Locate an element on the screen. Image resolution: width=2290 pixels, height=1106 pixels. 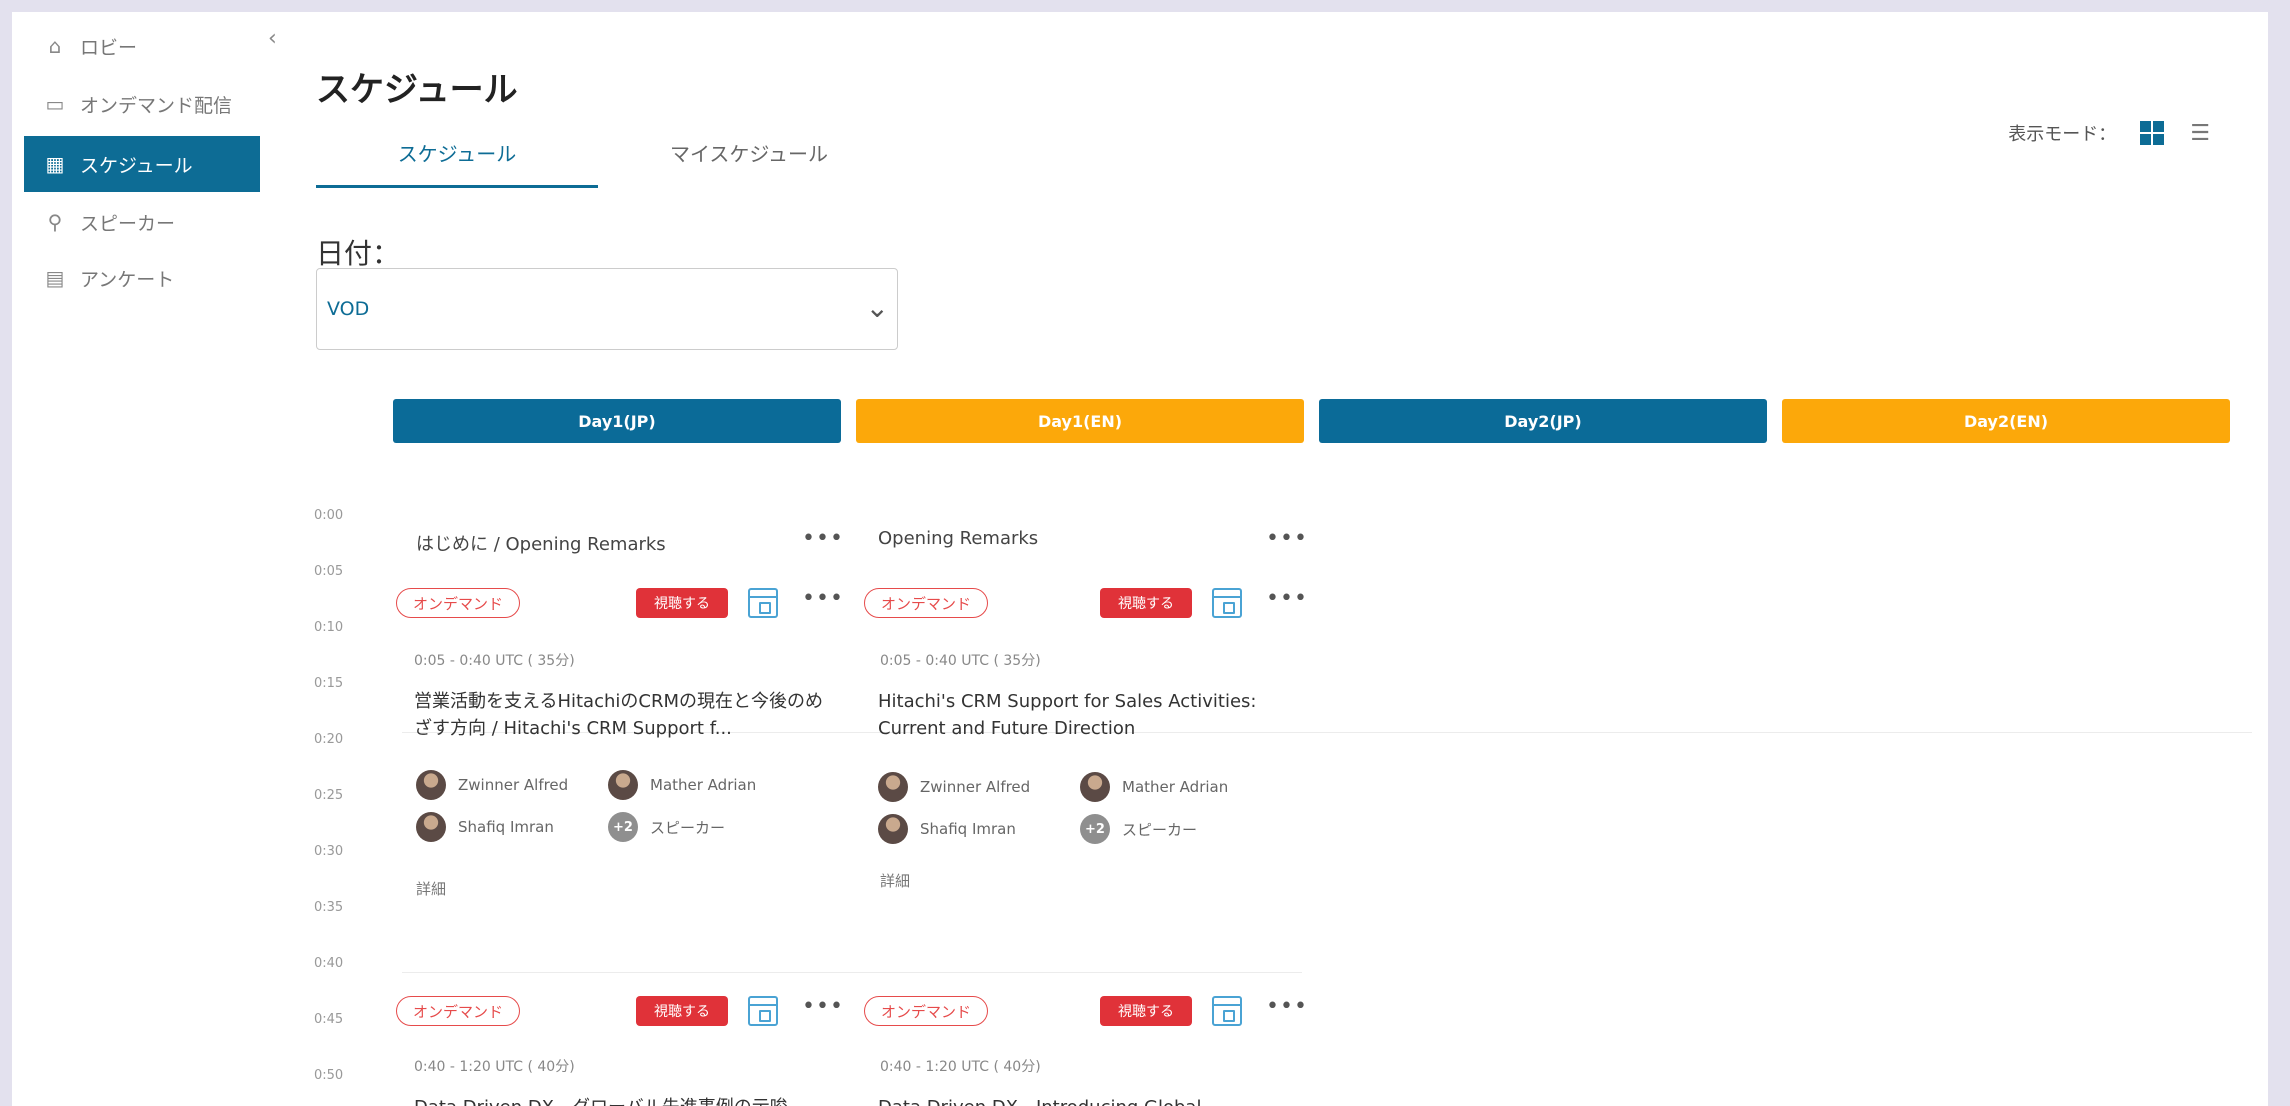
sidebar-item-on-demand: ▭ オンデマンド配信 is located at coordinates (142, 104).